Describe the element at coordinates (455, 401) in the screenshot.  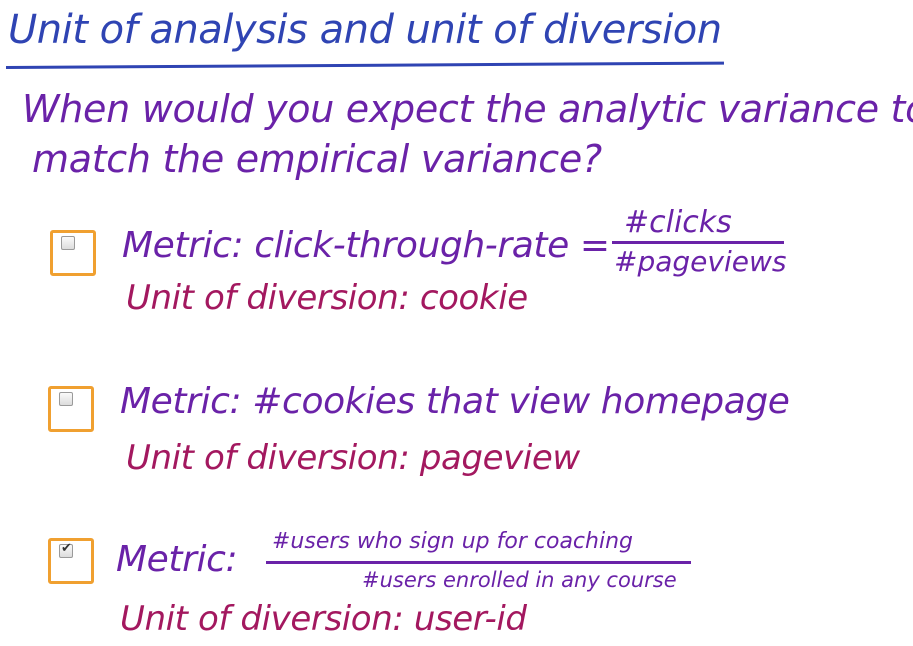
I see `option-2-metric: Metric: #cookies that view homepage` at that location.